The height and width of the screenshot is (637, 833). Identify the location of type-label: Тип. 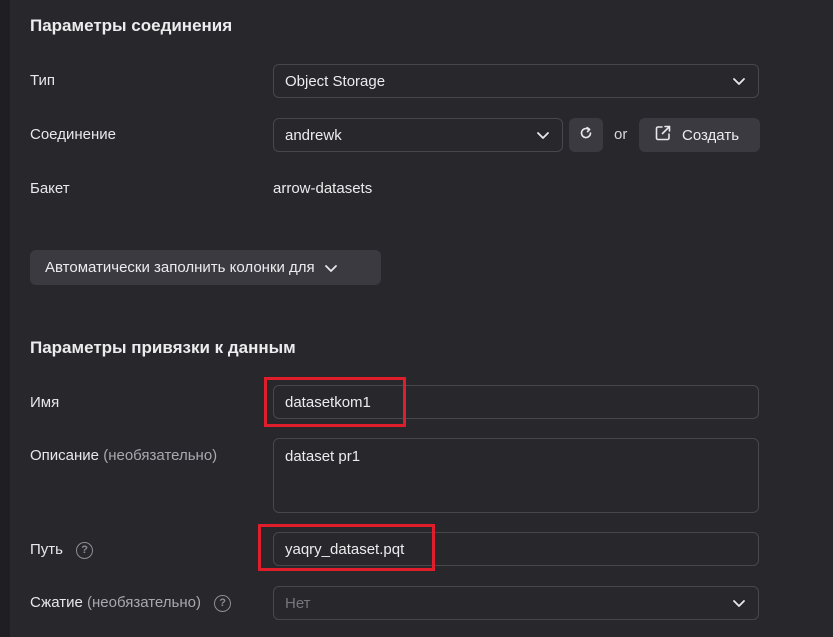
(43, 80).